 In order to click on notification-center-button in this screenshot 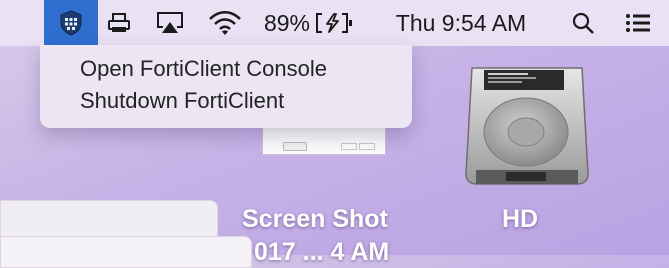, I will do `click(638, 23)`.